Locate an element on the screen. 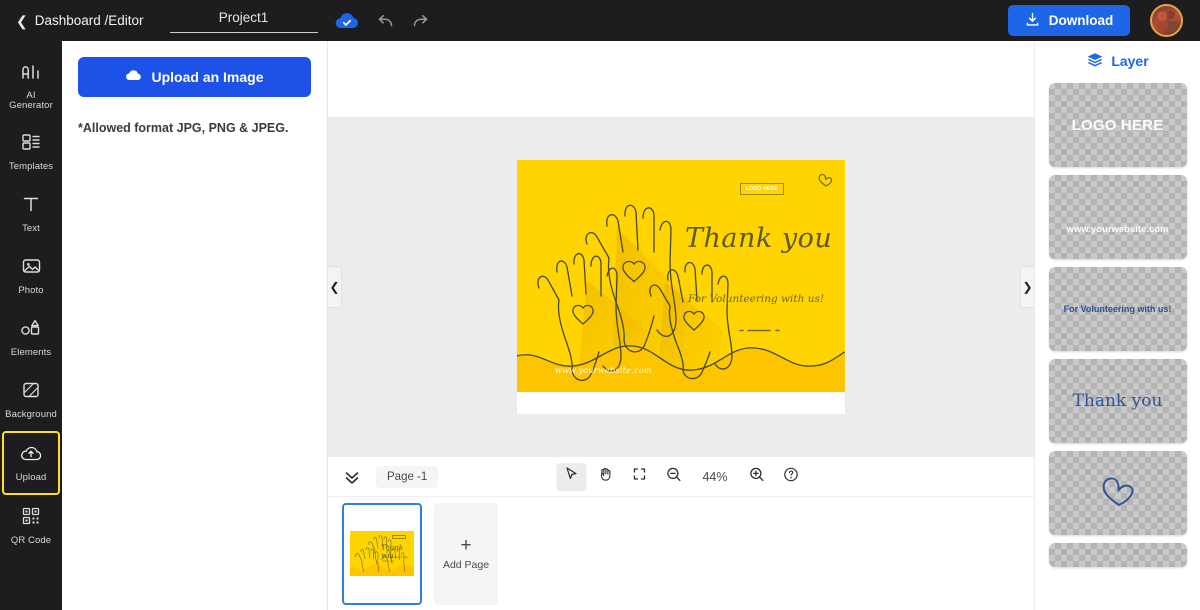 The image size is (1200, 610). sidebar-item-label: AI Generator is located at coordinates (31, 100).